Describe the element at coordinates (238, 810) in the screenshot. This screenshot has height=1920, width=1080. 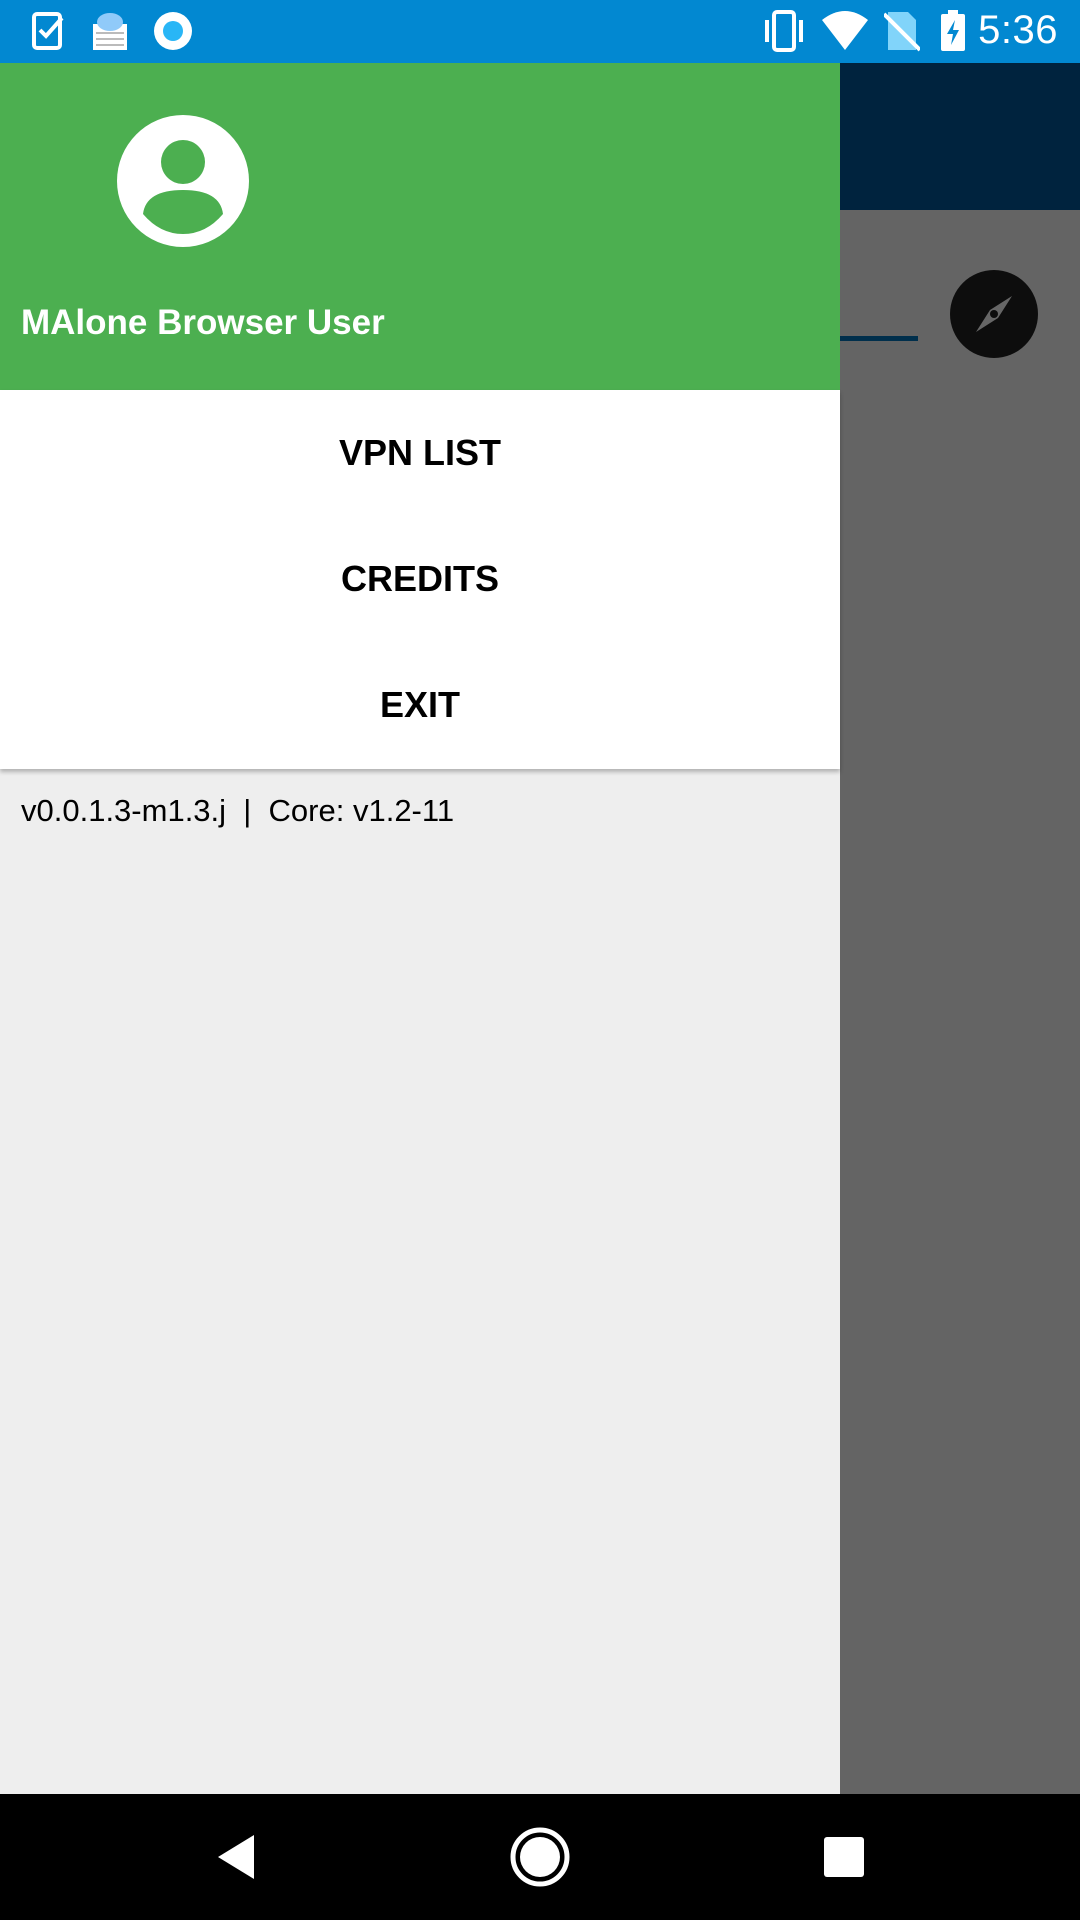
I see `version-text: v0.0.1.3-m1.3.j | Core: v1.2-11` at that location.